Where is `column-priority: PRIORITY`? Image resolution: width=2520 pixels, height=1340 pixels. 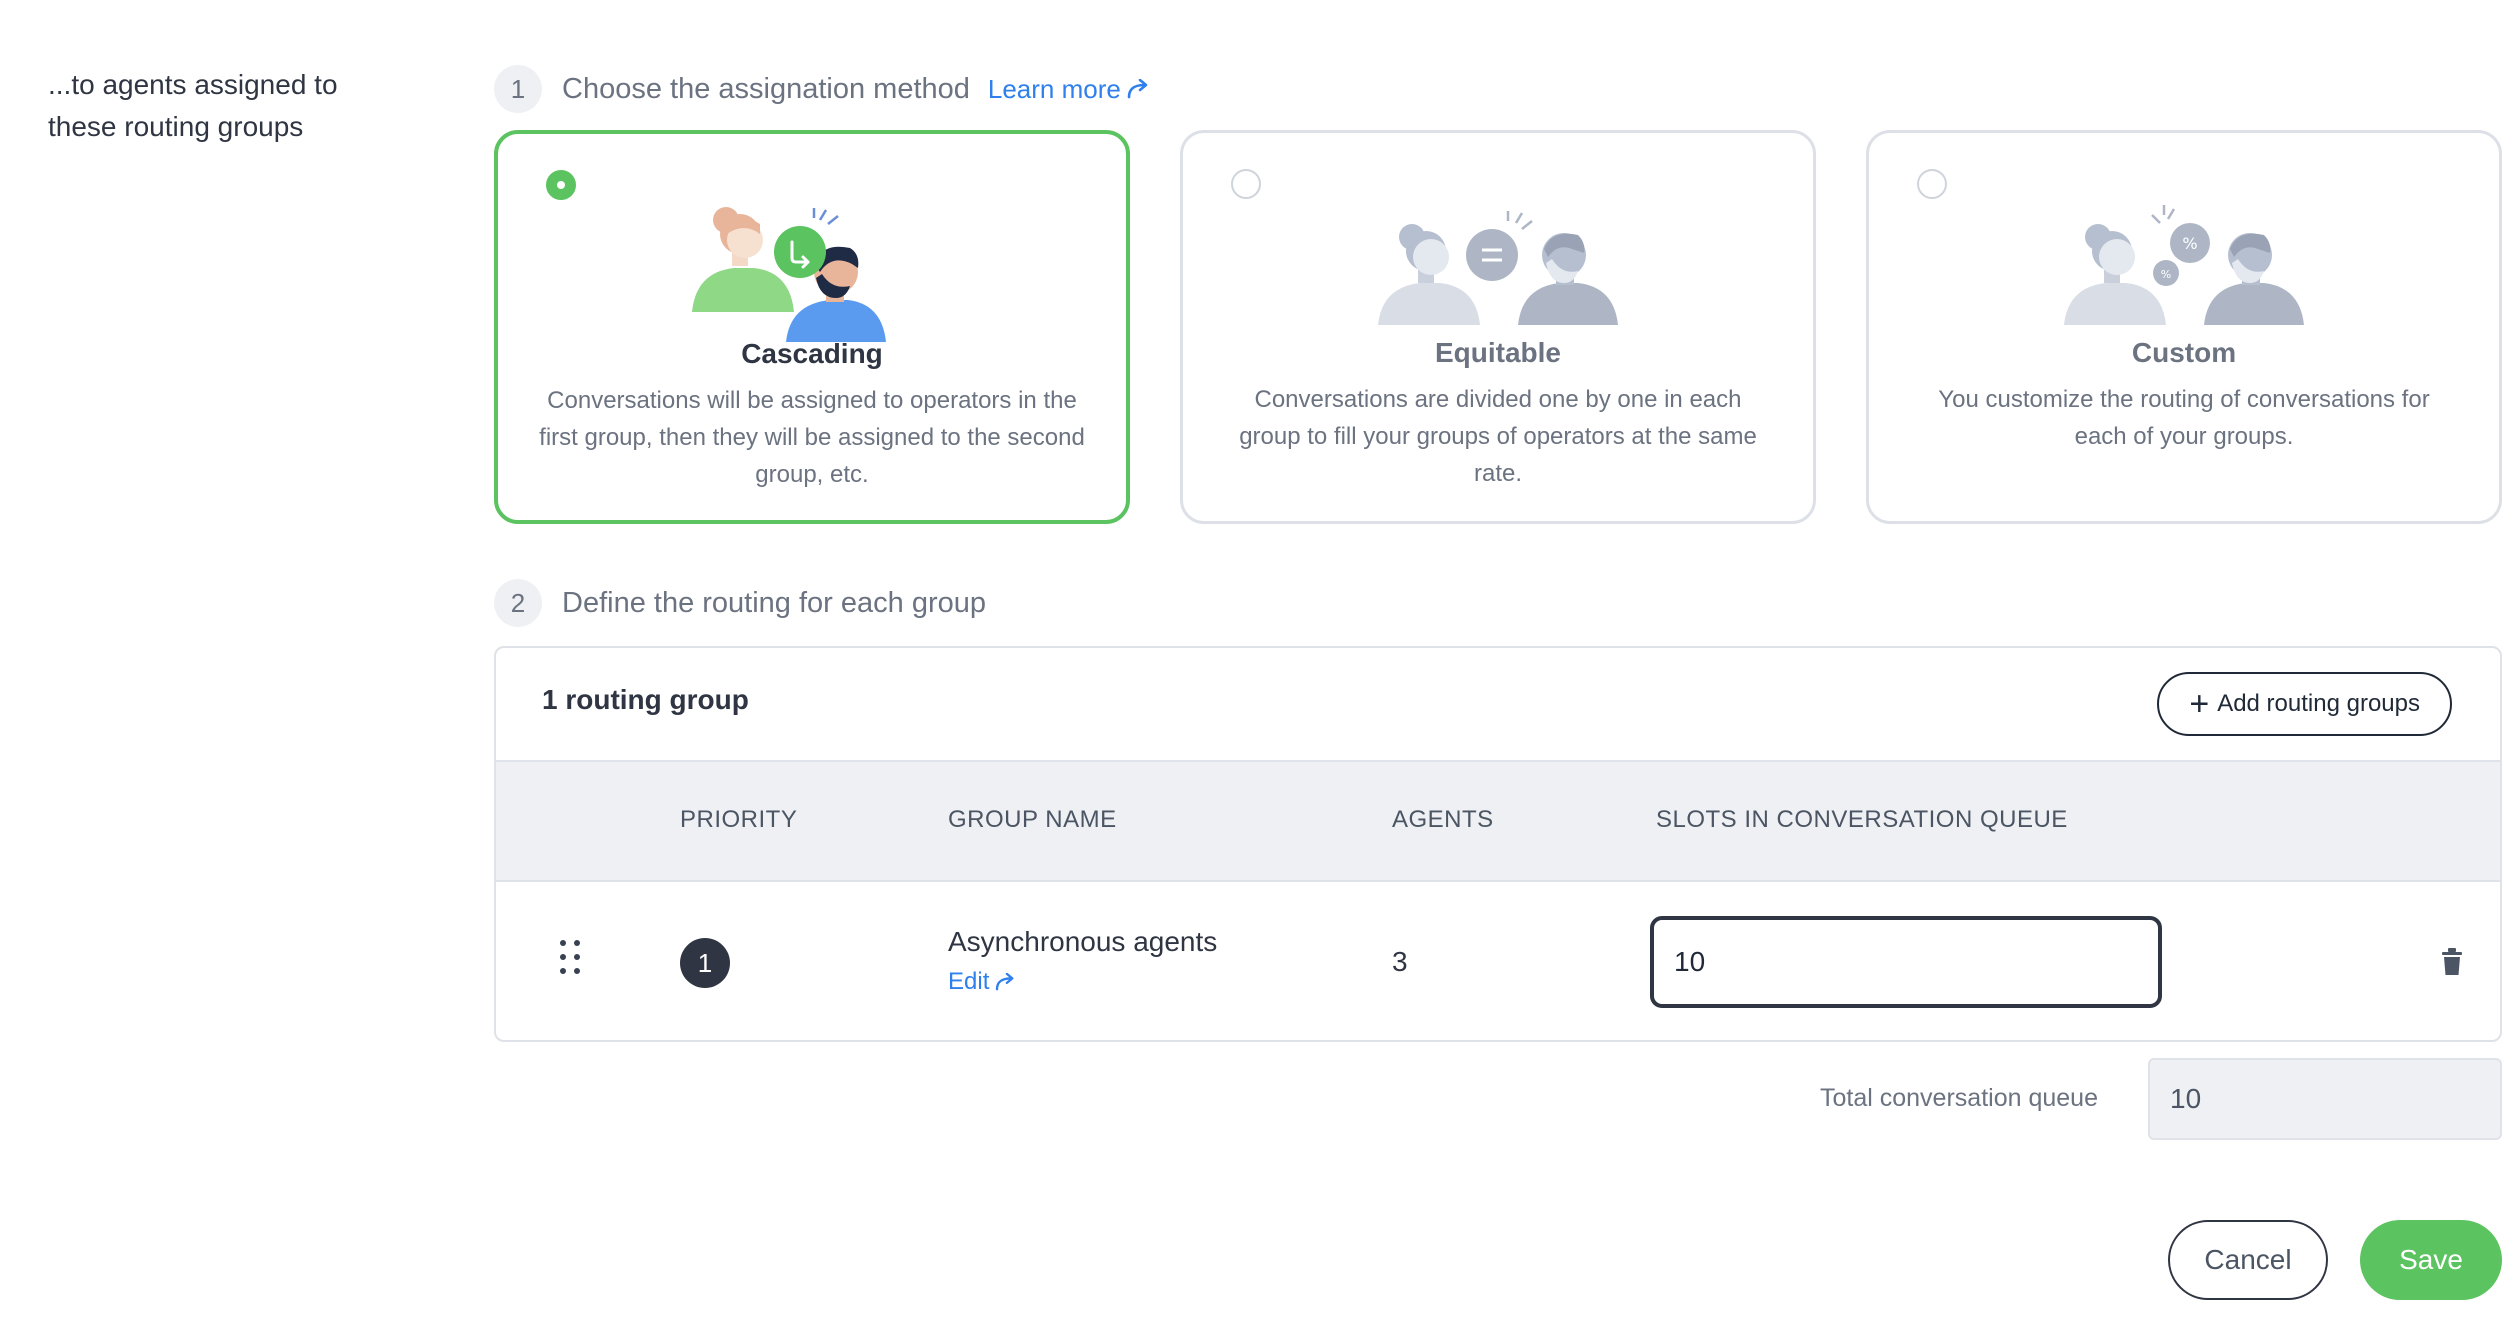
column-priority: PRIORITY is located at coordinates (739, 819).